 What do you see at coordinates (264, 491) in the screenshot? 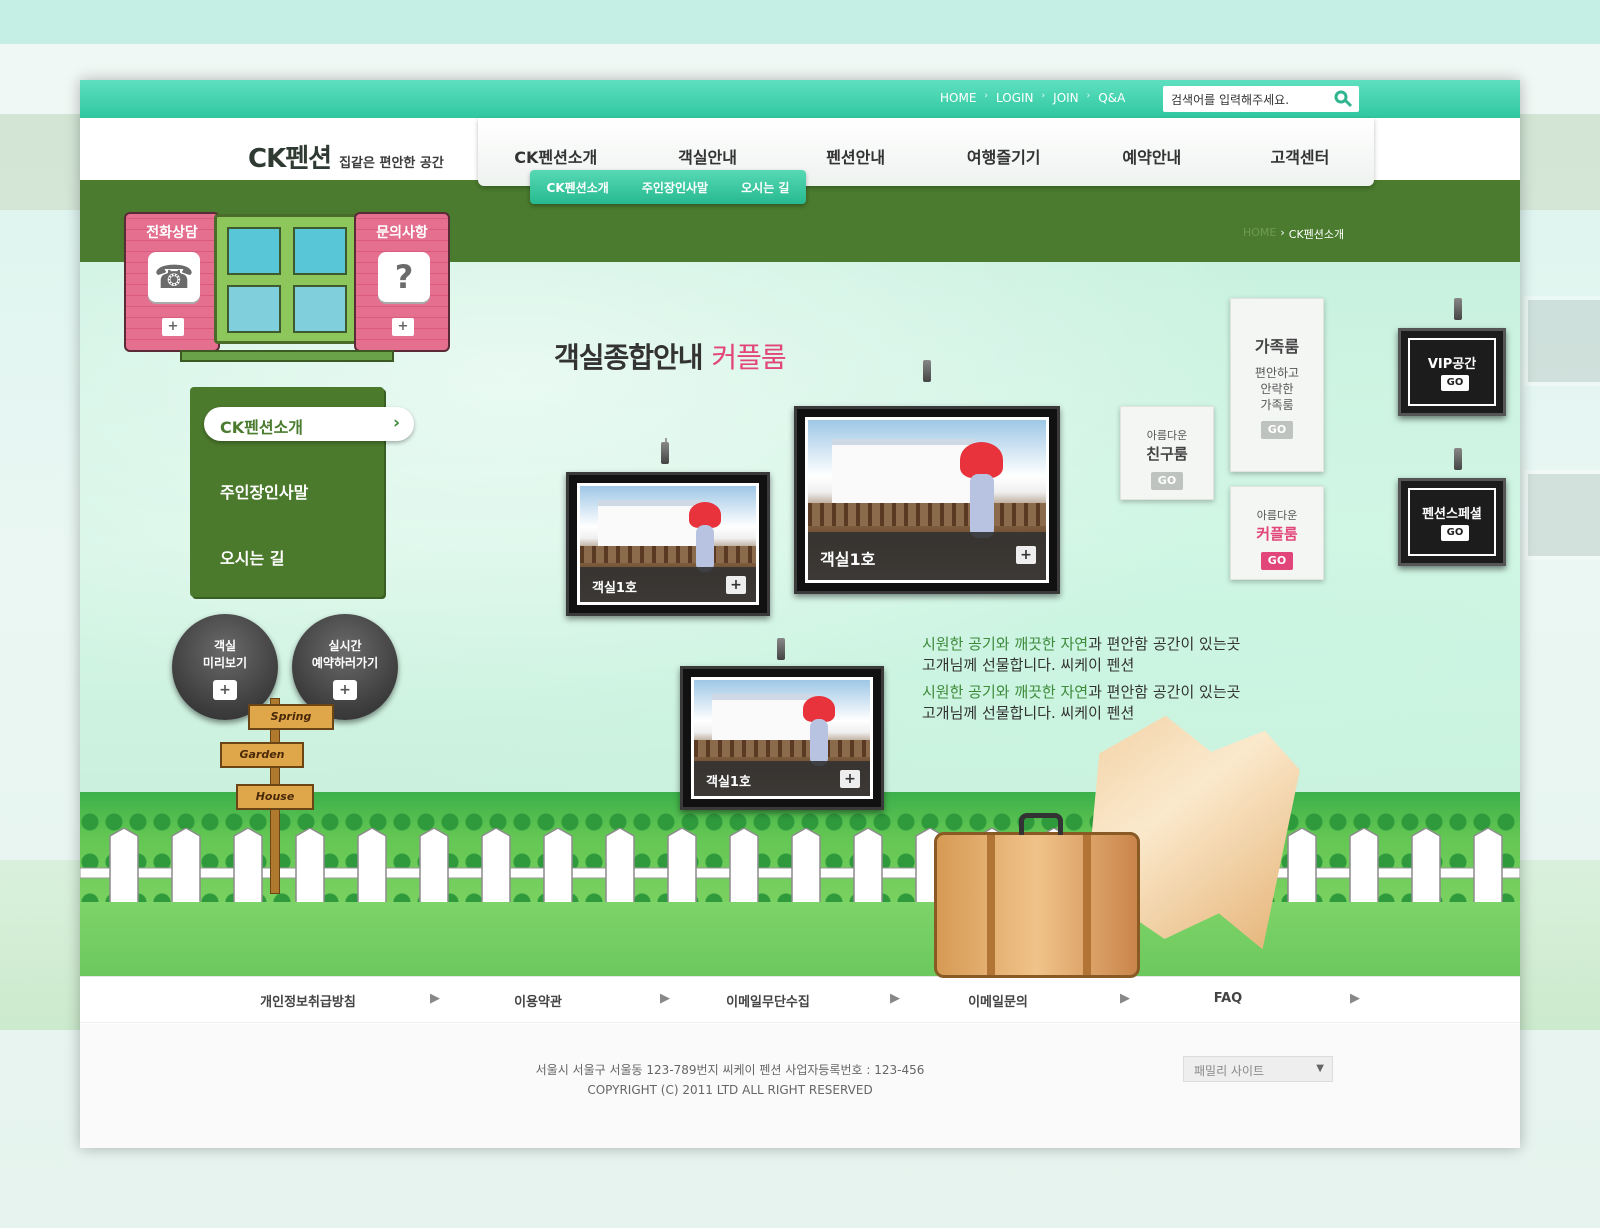
I see `leftmenu-item-greeting: 주인장인사말` at bounding box center [264, 491].